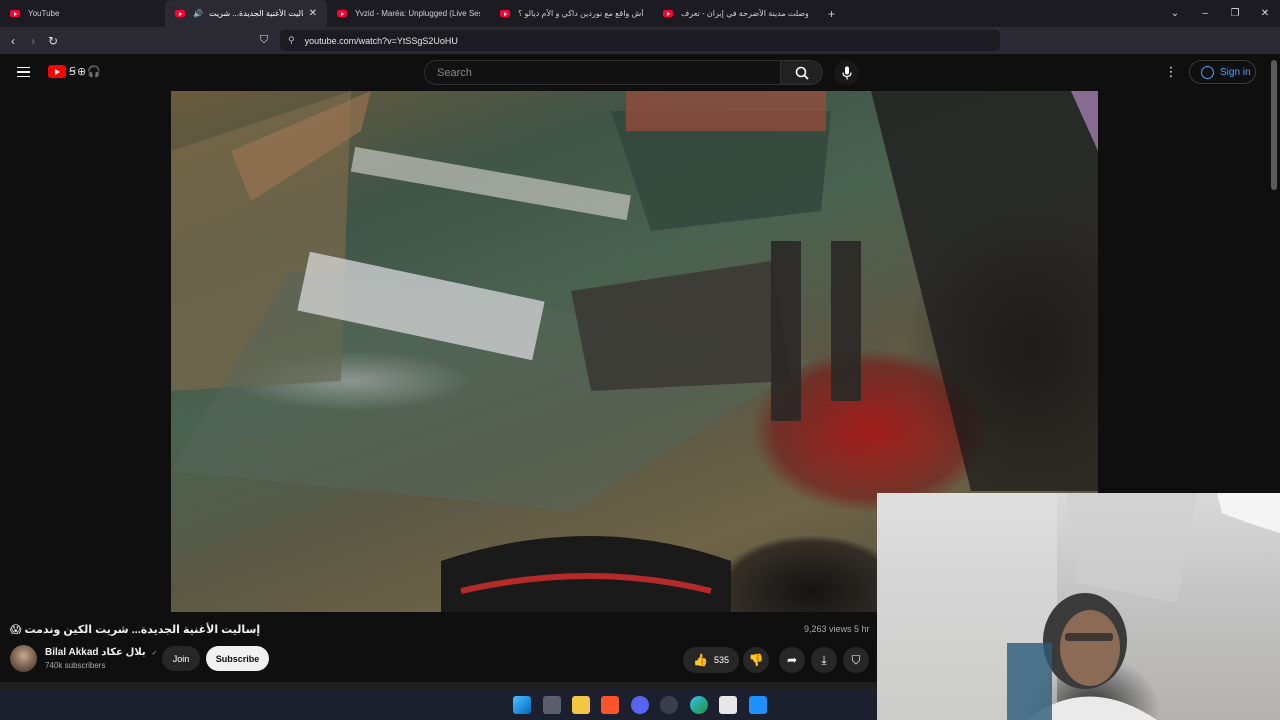  I want to click on like-button: 👍 535, so click(711, 660).